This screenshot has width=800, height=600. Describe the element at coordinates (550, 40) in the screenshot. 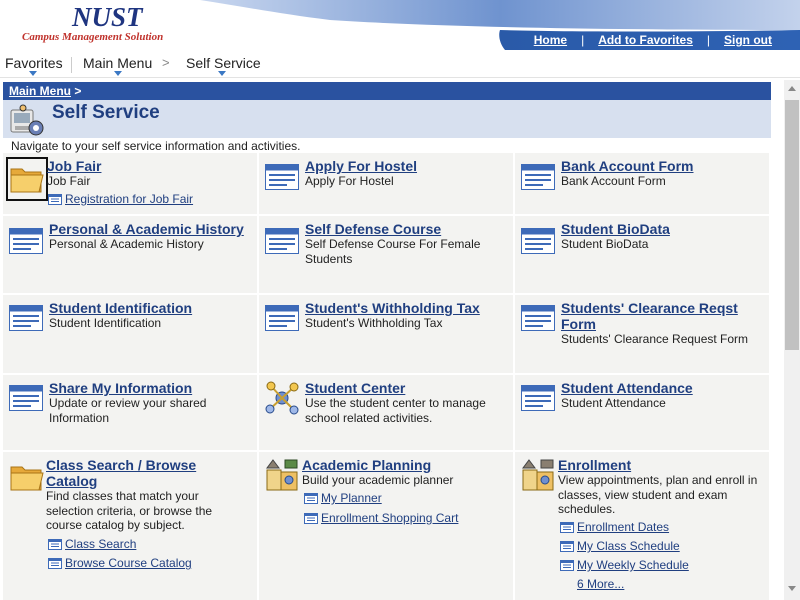

I see `home-link: Home` at that location.